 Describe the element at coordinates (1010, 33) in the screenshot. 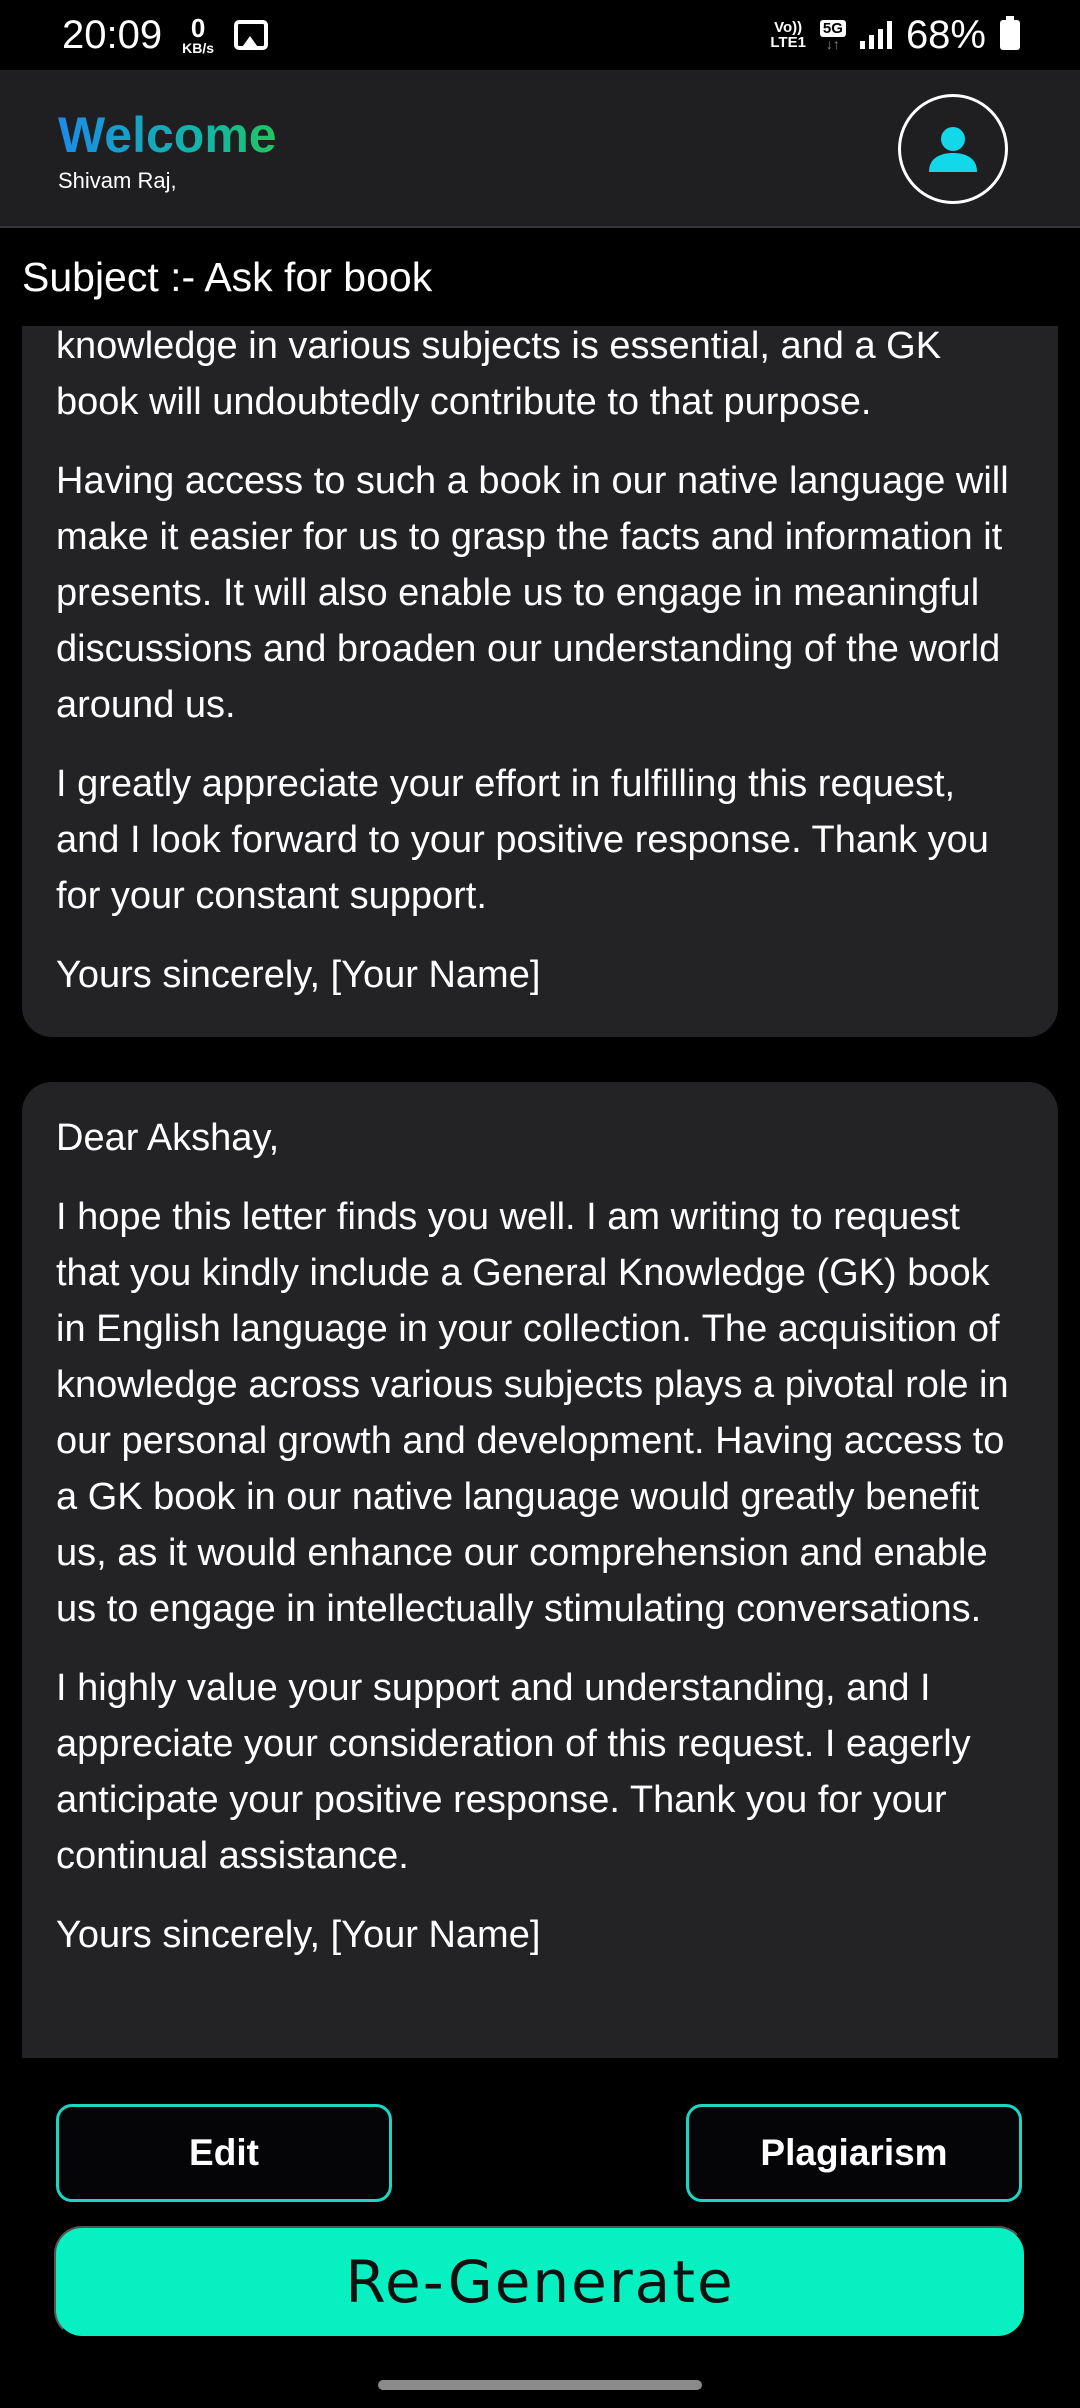

I see `battery-icon` at that location.